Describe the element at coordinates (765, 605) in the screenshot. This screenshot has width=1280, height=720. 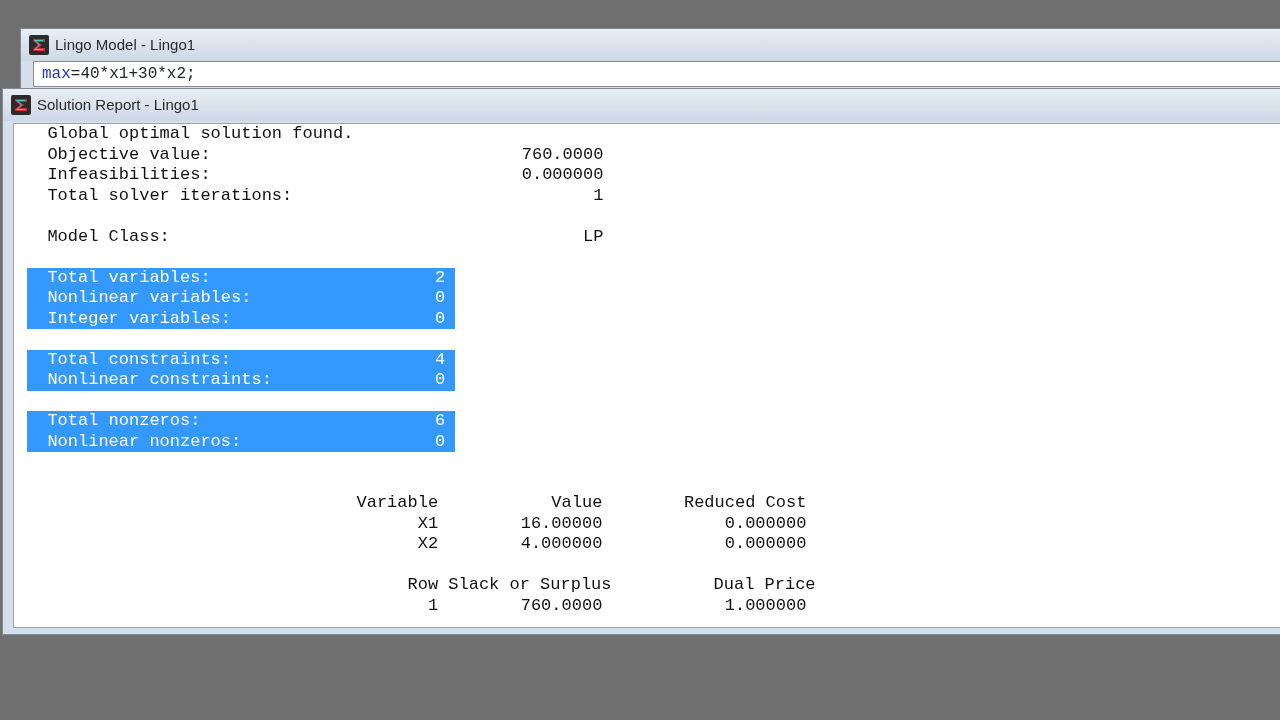
I see `table-cell-text: 1.000000` at that location.